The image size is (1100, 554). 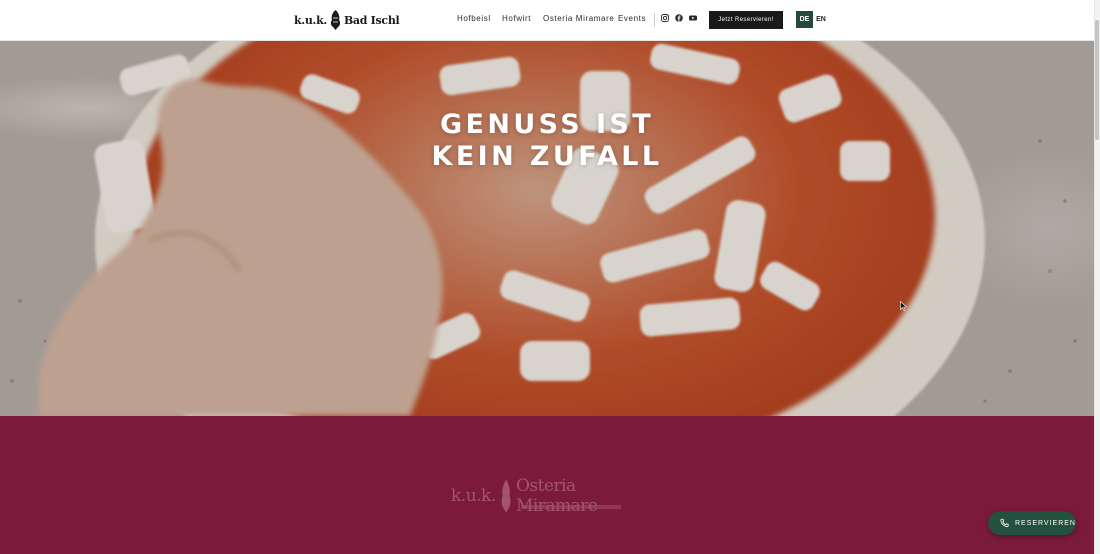 I want to click on facebook-icon, so click(x=679, y=18).